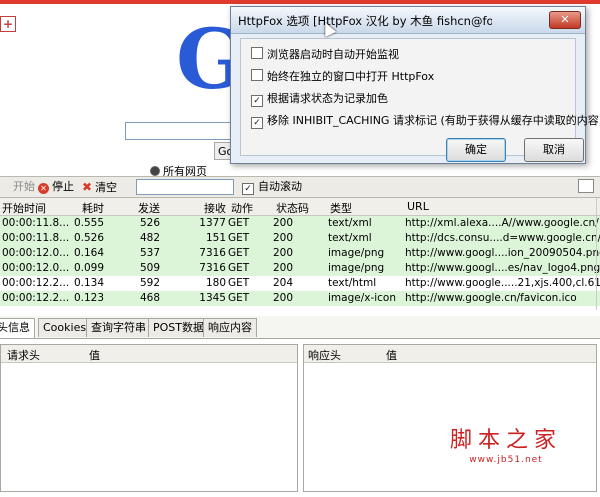  What do you see at coordinates (292, 208) in the screenshot?
I see `col-status: 状态码` at bounding box center [292, 208].